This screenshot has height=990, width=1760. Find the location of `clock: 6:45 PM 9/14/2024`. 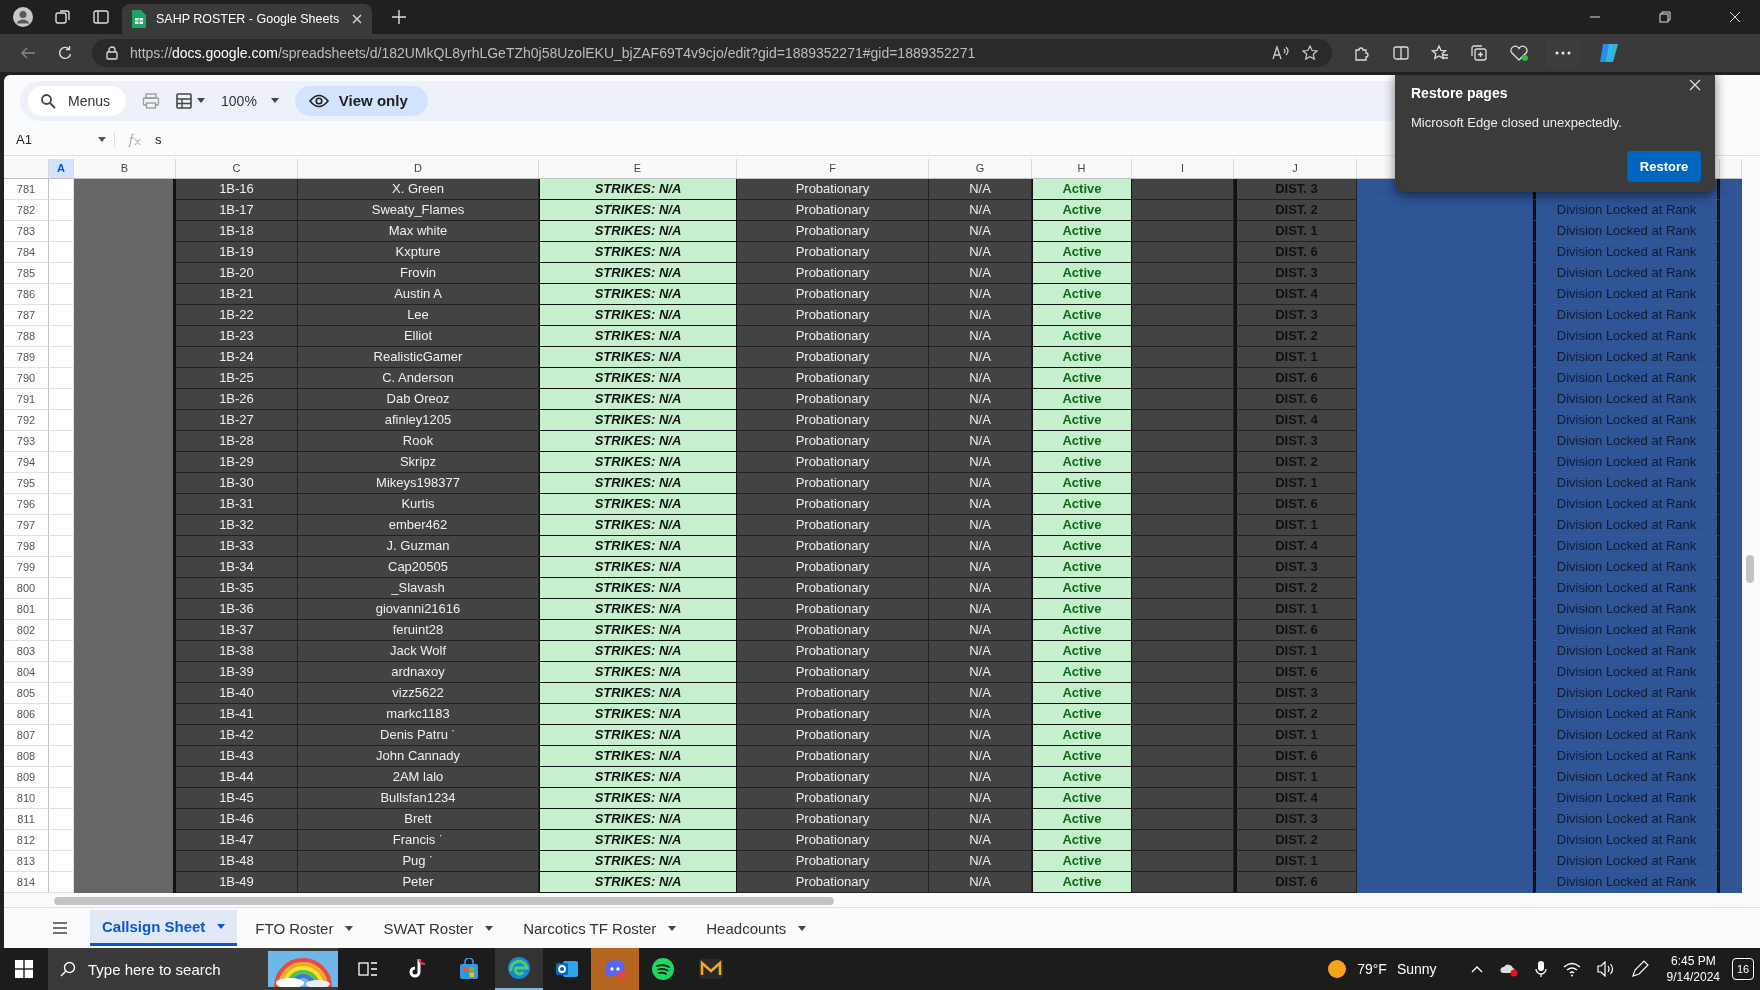

clock: 6:45 PM 9/14/2024 is located at coordinates (1693, 969).